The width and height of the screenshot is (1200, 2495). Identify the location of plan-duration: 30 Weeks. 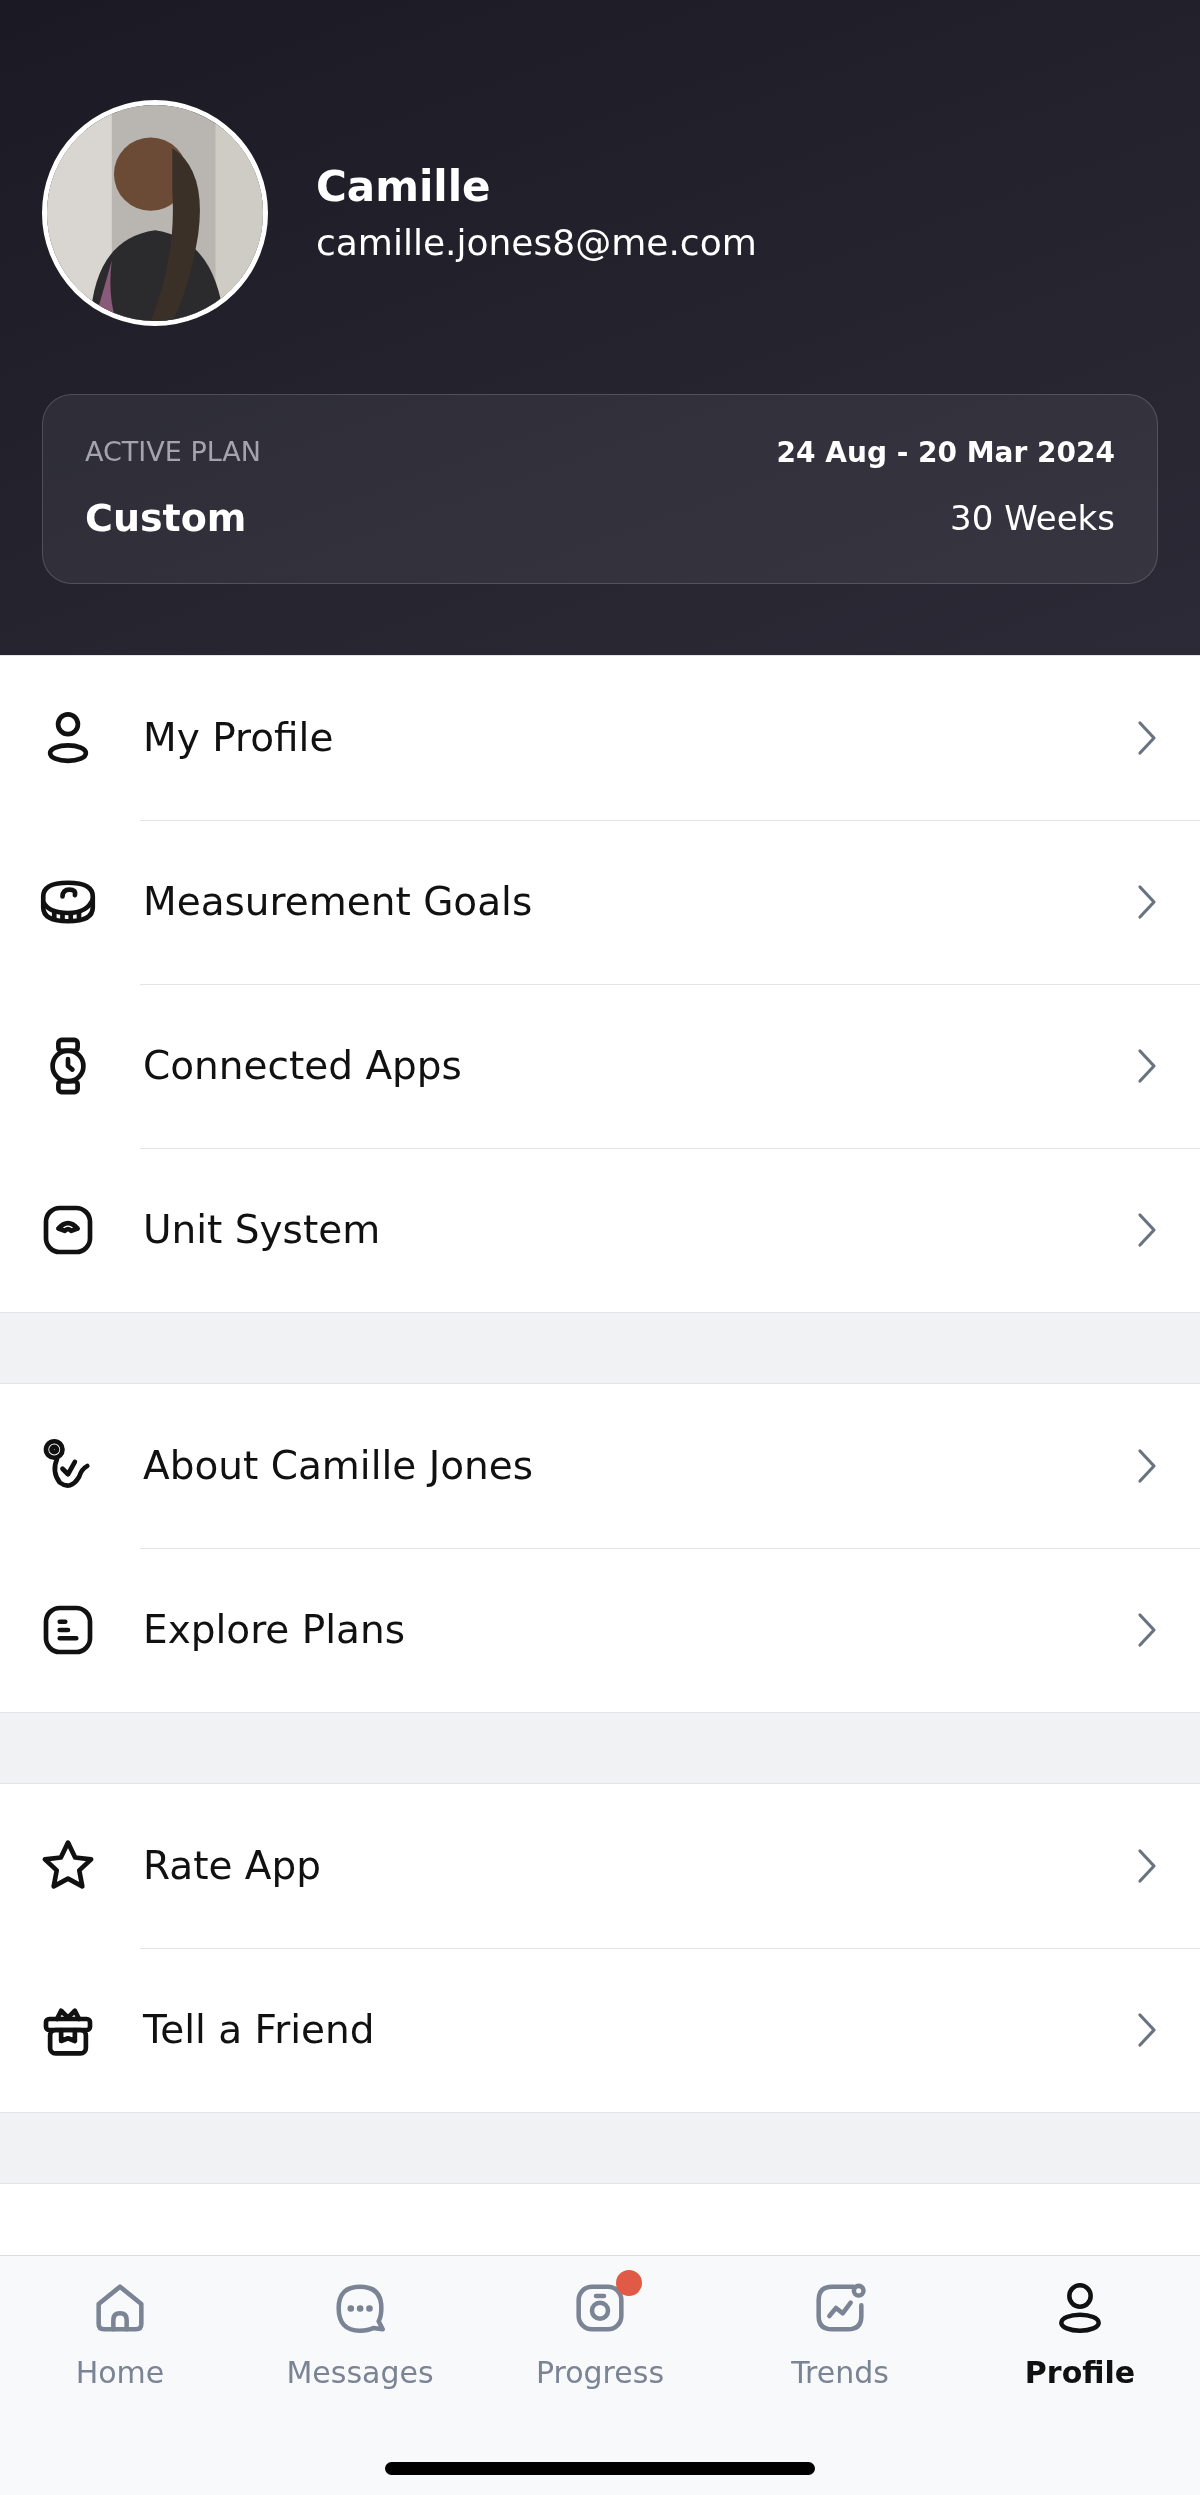
(1032, 518).